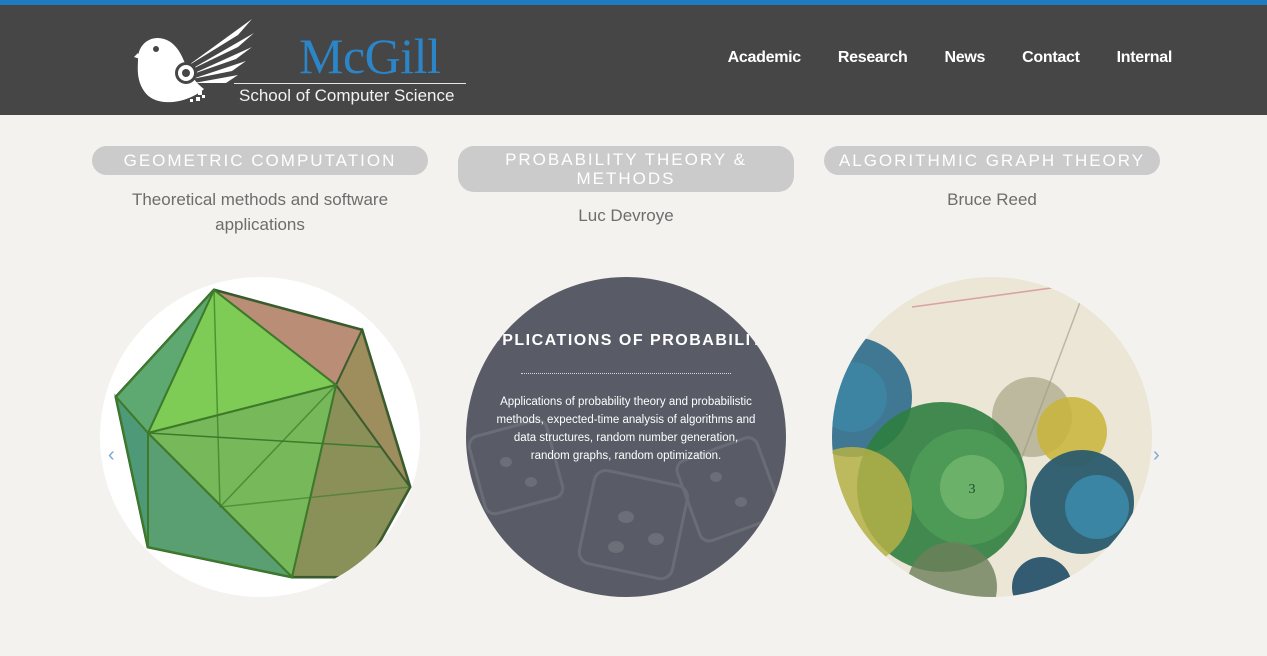 The width and height of the screenshot is (1267, 656). I want to click on graph-node-number: 3, so click(972, 489).